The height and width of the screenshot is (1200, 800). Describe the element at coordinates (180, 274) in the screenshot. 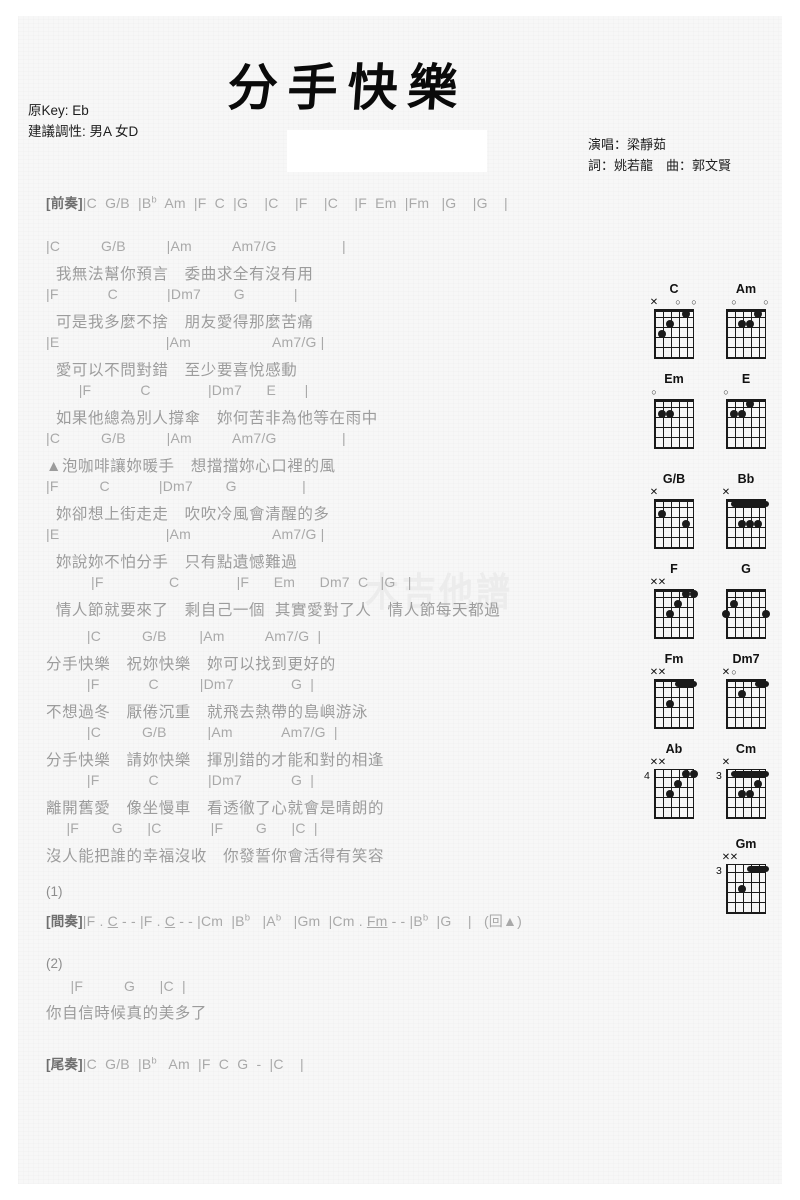

I see `verse-lyric-0: 我無法幫你預言 委曲求全有沒有用` at that location.